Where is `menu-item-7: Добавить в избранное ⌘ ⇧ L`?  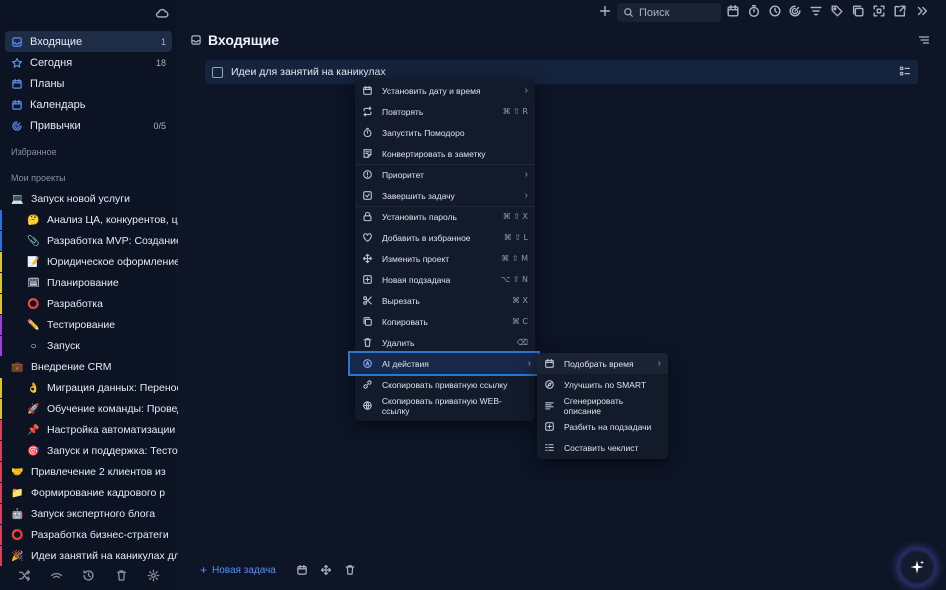 menu-item-7: Добавить в избранное ⌘ ⇧ L is located at coordinates (445, 237).